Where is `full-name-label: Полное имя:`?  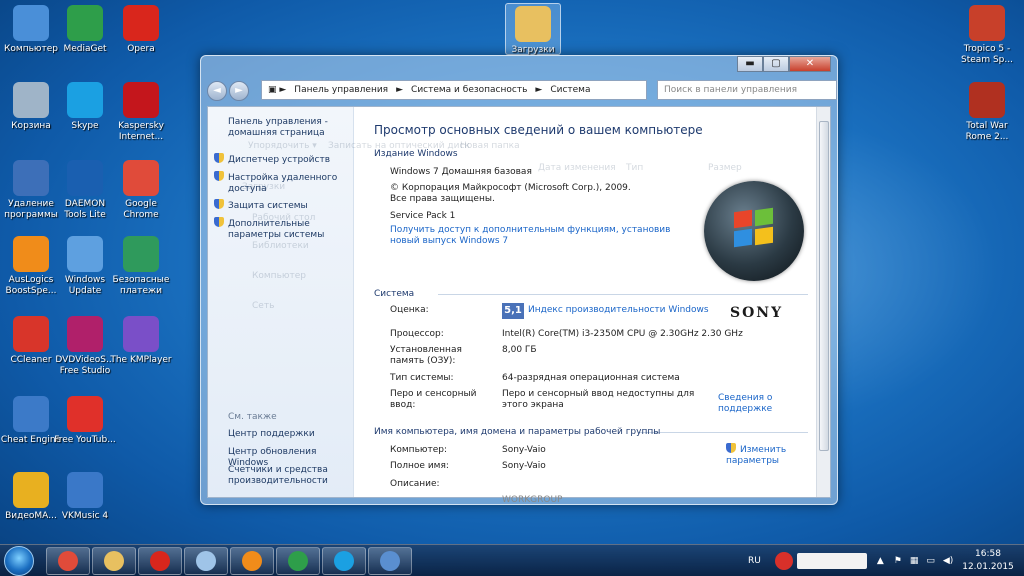
full-name-label: Полное имя: is located at coordinates (419, 466).